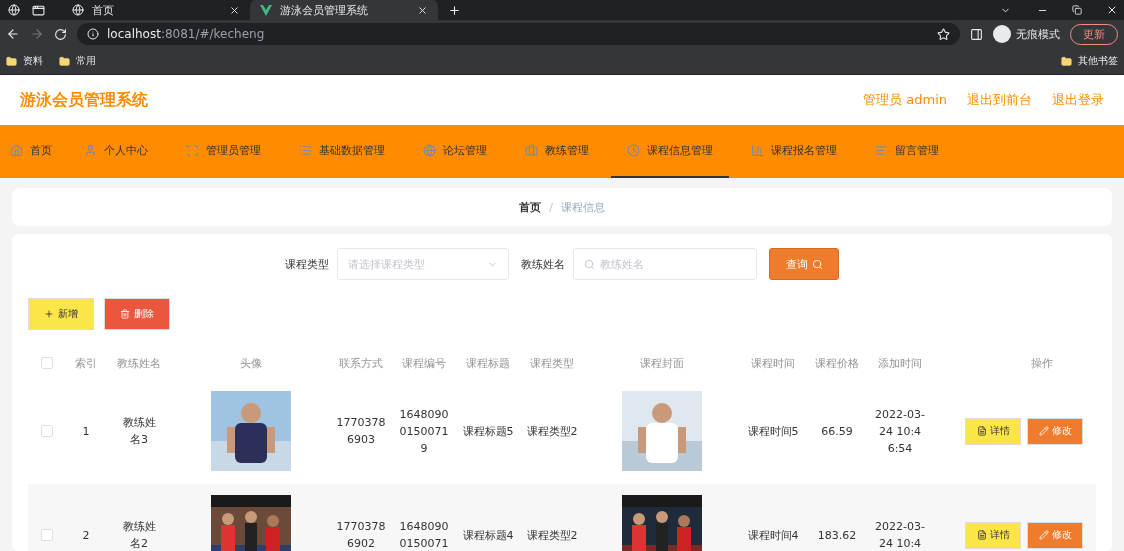 The image size is (1124, 551). What do you see at coordinates (90, 150) in the screenshot?
I see `user-icon` at bounding box center [90, 150].